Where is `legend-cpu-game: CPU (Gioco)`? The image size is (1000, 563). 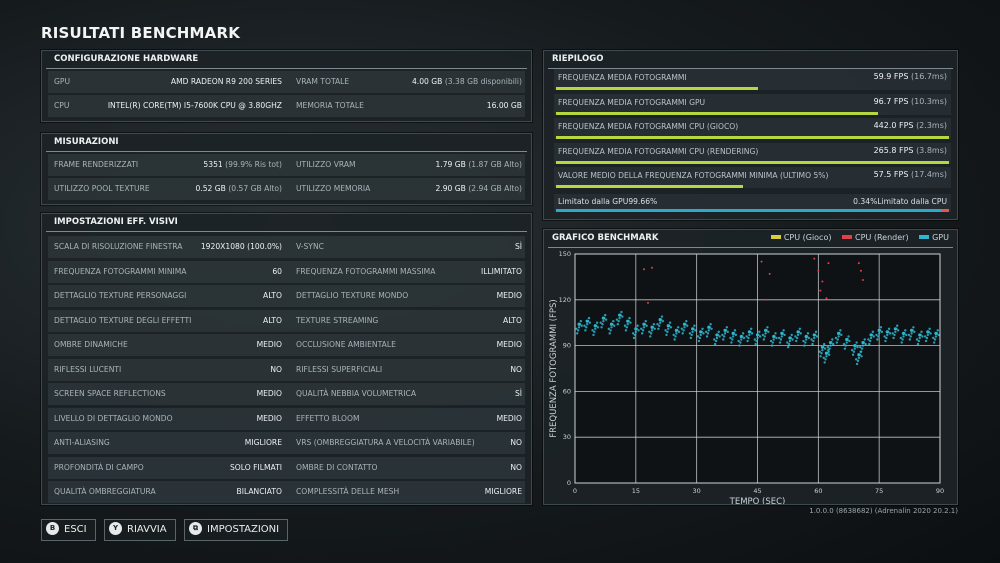
legend-cpu-game: CPU (Gioco) is located at coordinates (807, 237).